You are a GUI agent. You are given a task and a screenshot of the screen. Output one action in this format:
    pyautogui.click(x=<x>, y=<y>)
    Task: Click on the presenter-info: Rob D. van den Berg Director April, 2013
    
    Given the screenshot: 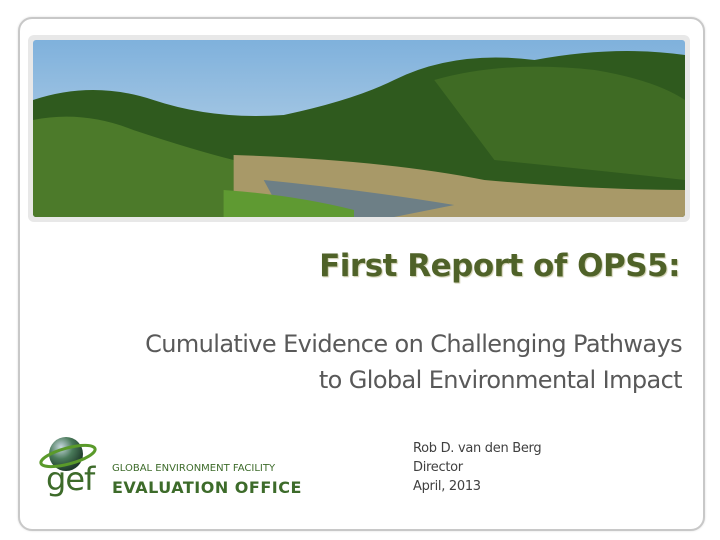 What is the action you would take?
    pyautogui.click(x=477, y=467)
    